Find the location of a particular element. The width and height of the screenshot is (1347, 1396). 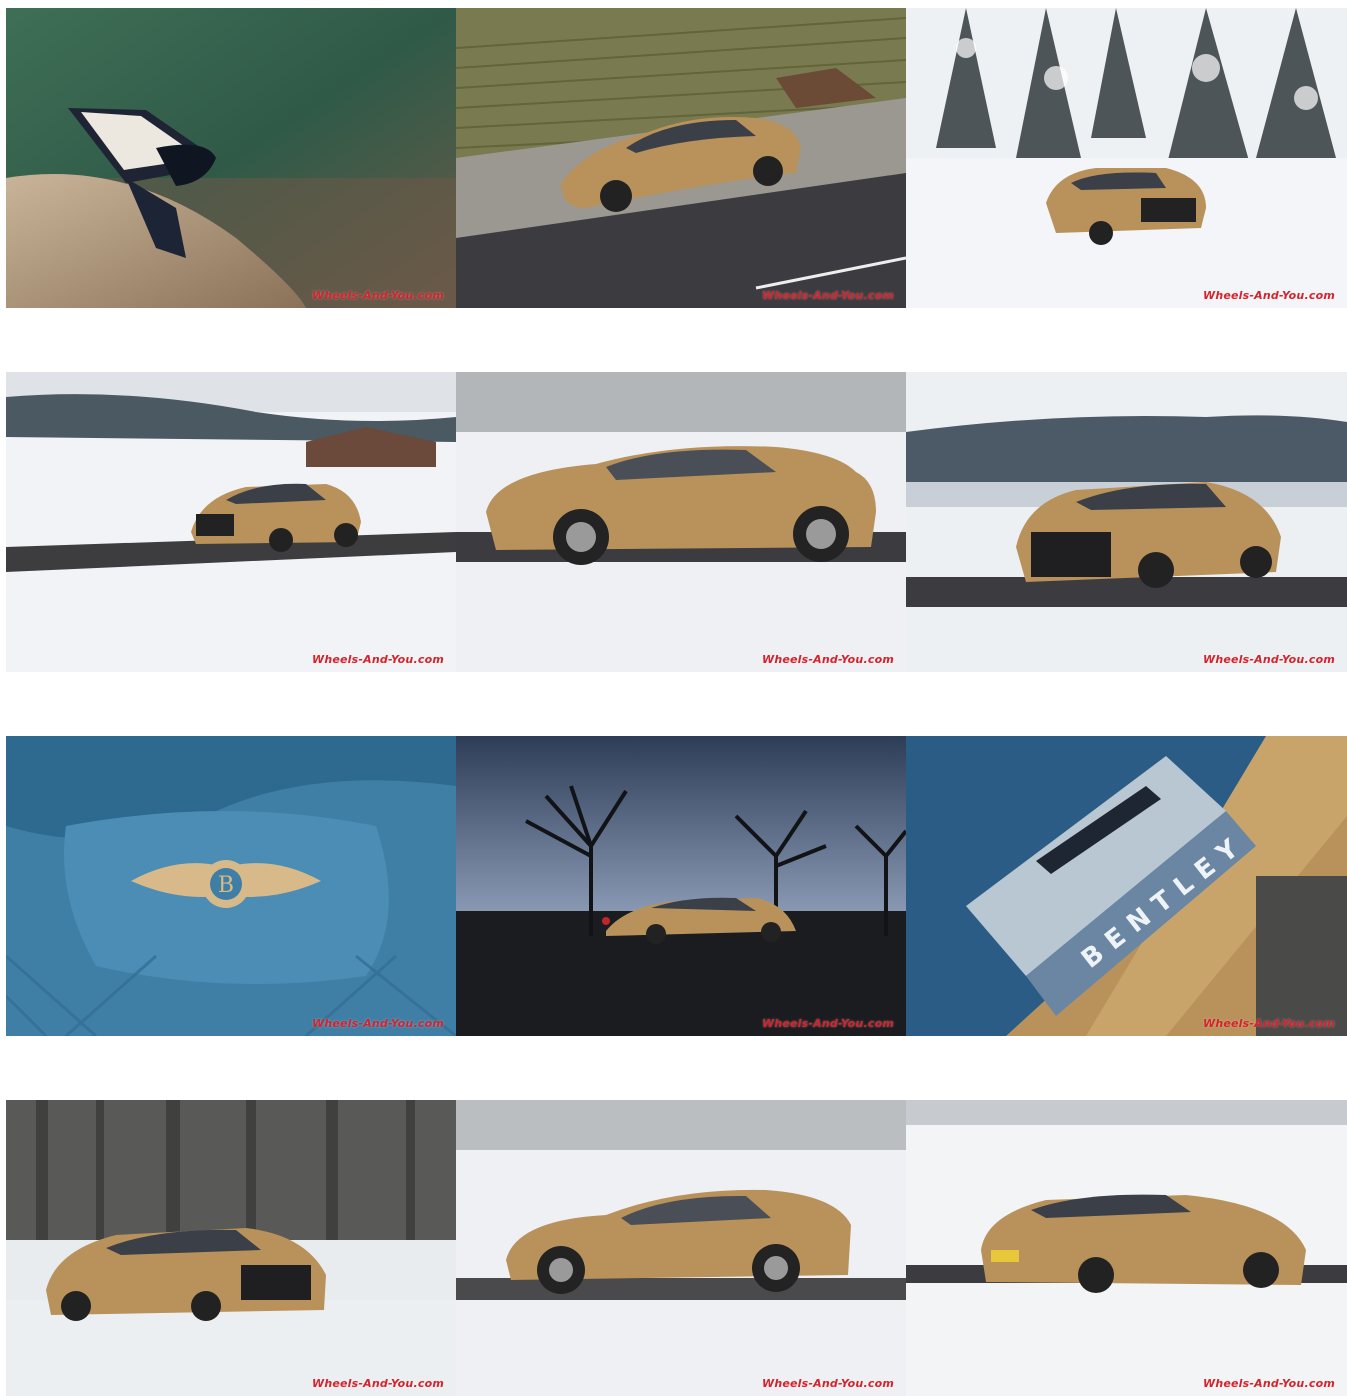

panning-forest-photo is located at coordinates (231, 1248).